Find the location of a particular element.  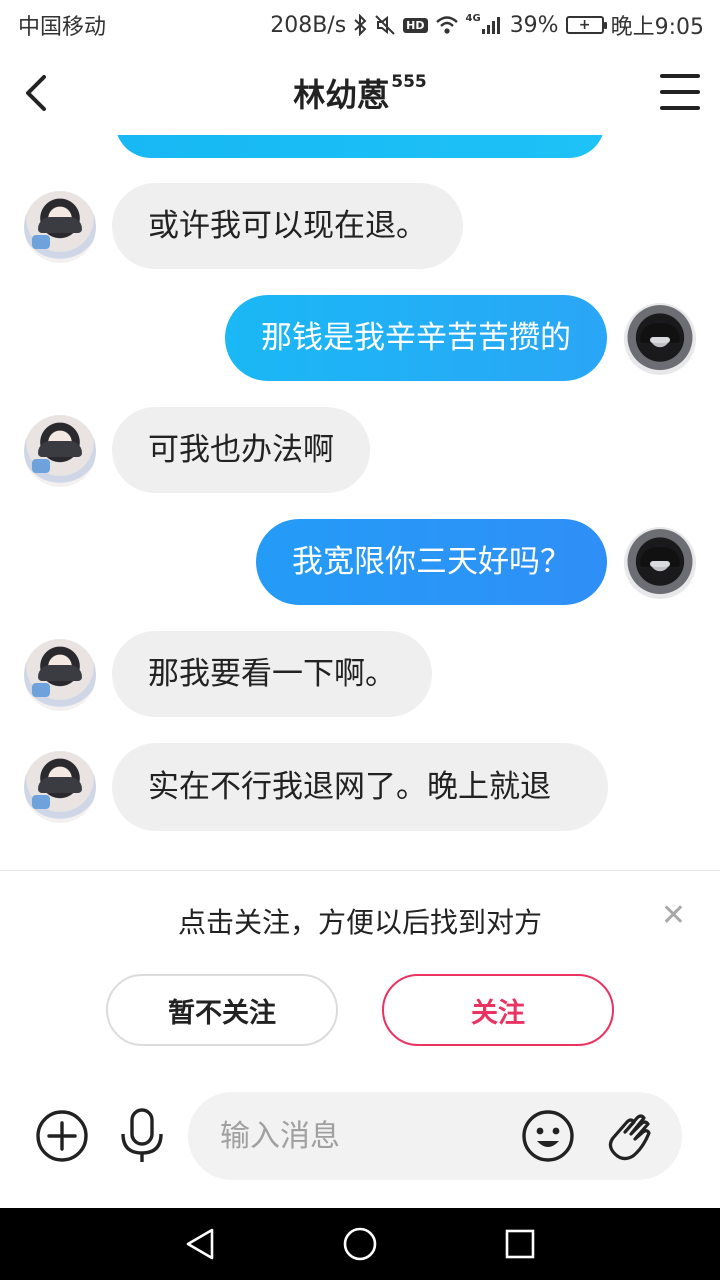

nav-recents-button is located at coordinates (520, 1244).